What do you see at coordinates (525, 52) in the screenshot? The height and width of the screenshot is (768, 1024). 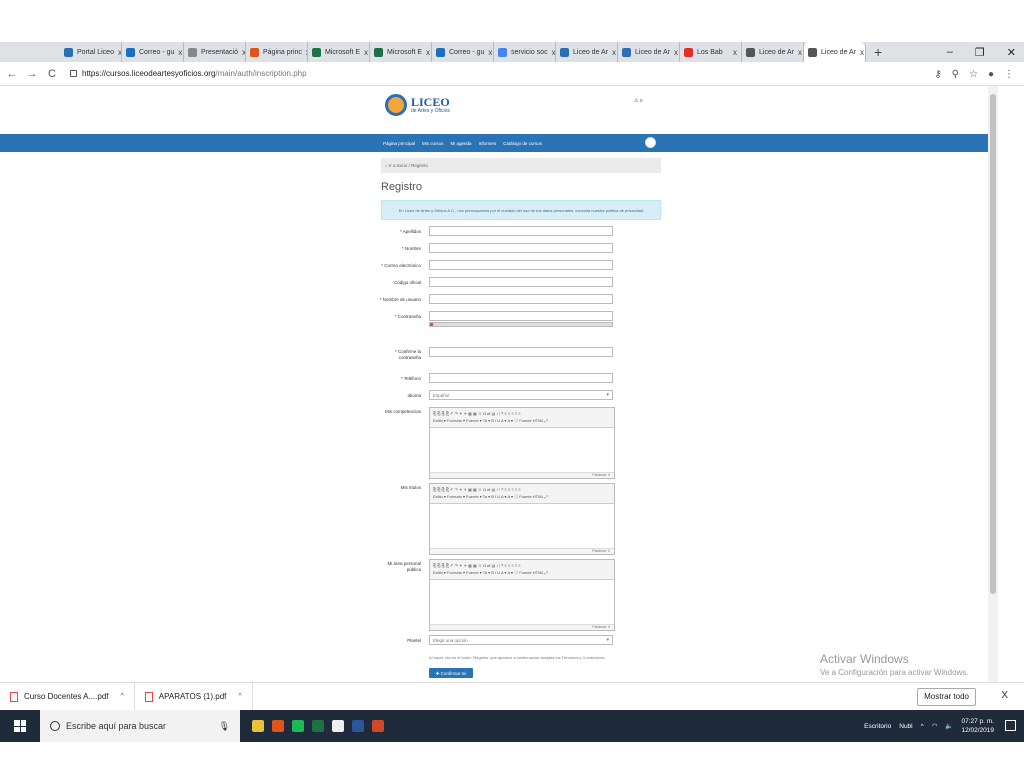 I see `browser-tab: servicio soc x` at bounding box center [525, 52].